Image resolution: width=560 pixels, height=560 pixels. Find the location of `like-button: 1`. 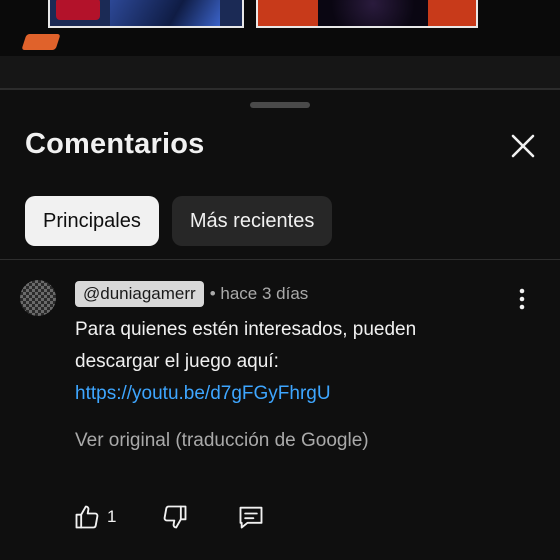

like-button: 1 is located at coordinates (94, 517).